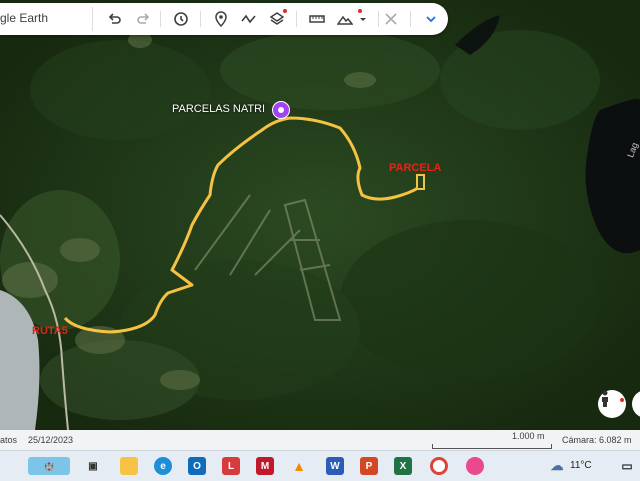  What do you see at coordinates (49, 466) in the screenshot?
I see `widgets-icon: 🏰` at bounding box center [49, 466].